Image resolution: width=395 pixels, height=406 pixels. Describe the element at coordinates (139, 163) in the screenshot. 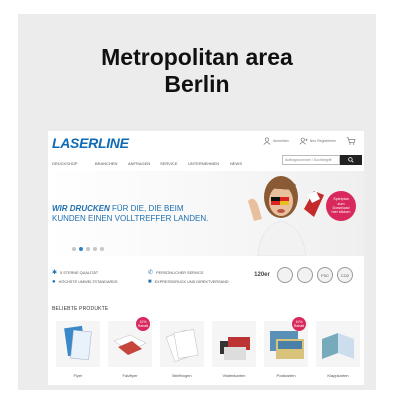

I see `nav-item-anfragen: ANFRAGEN` at that location.